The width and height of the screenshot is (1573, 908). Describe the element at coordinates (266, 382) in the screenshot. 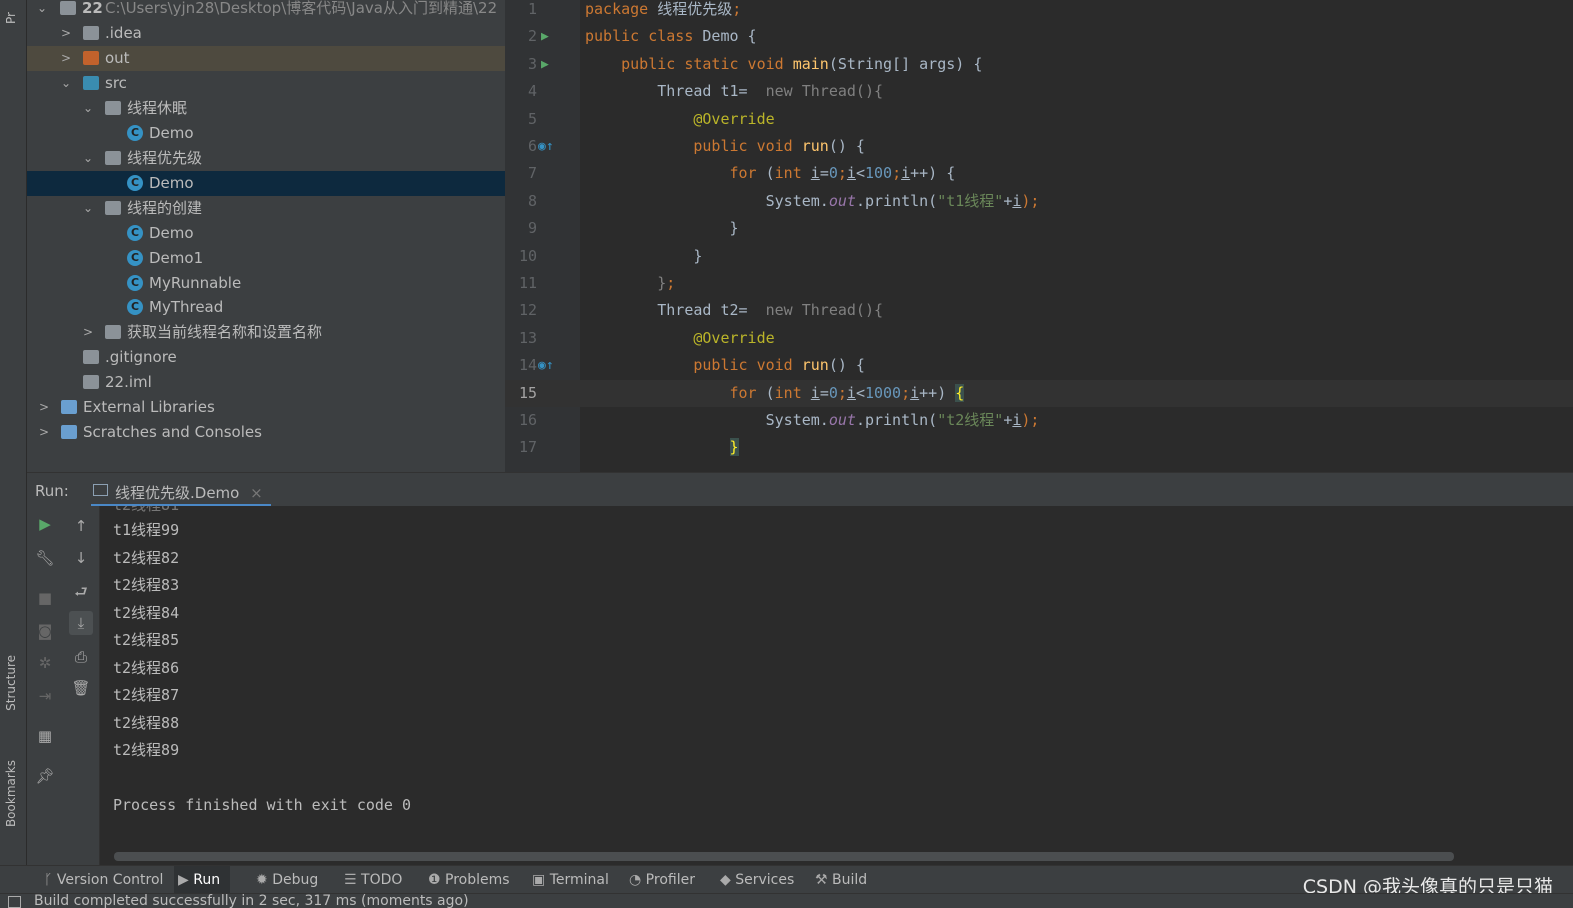

I see `tree-item: 22.iml` at that location.